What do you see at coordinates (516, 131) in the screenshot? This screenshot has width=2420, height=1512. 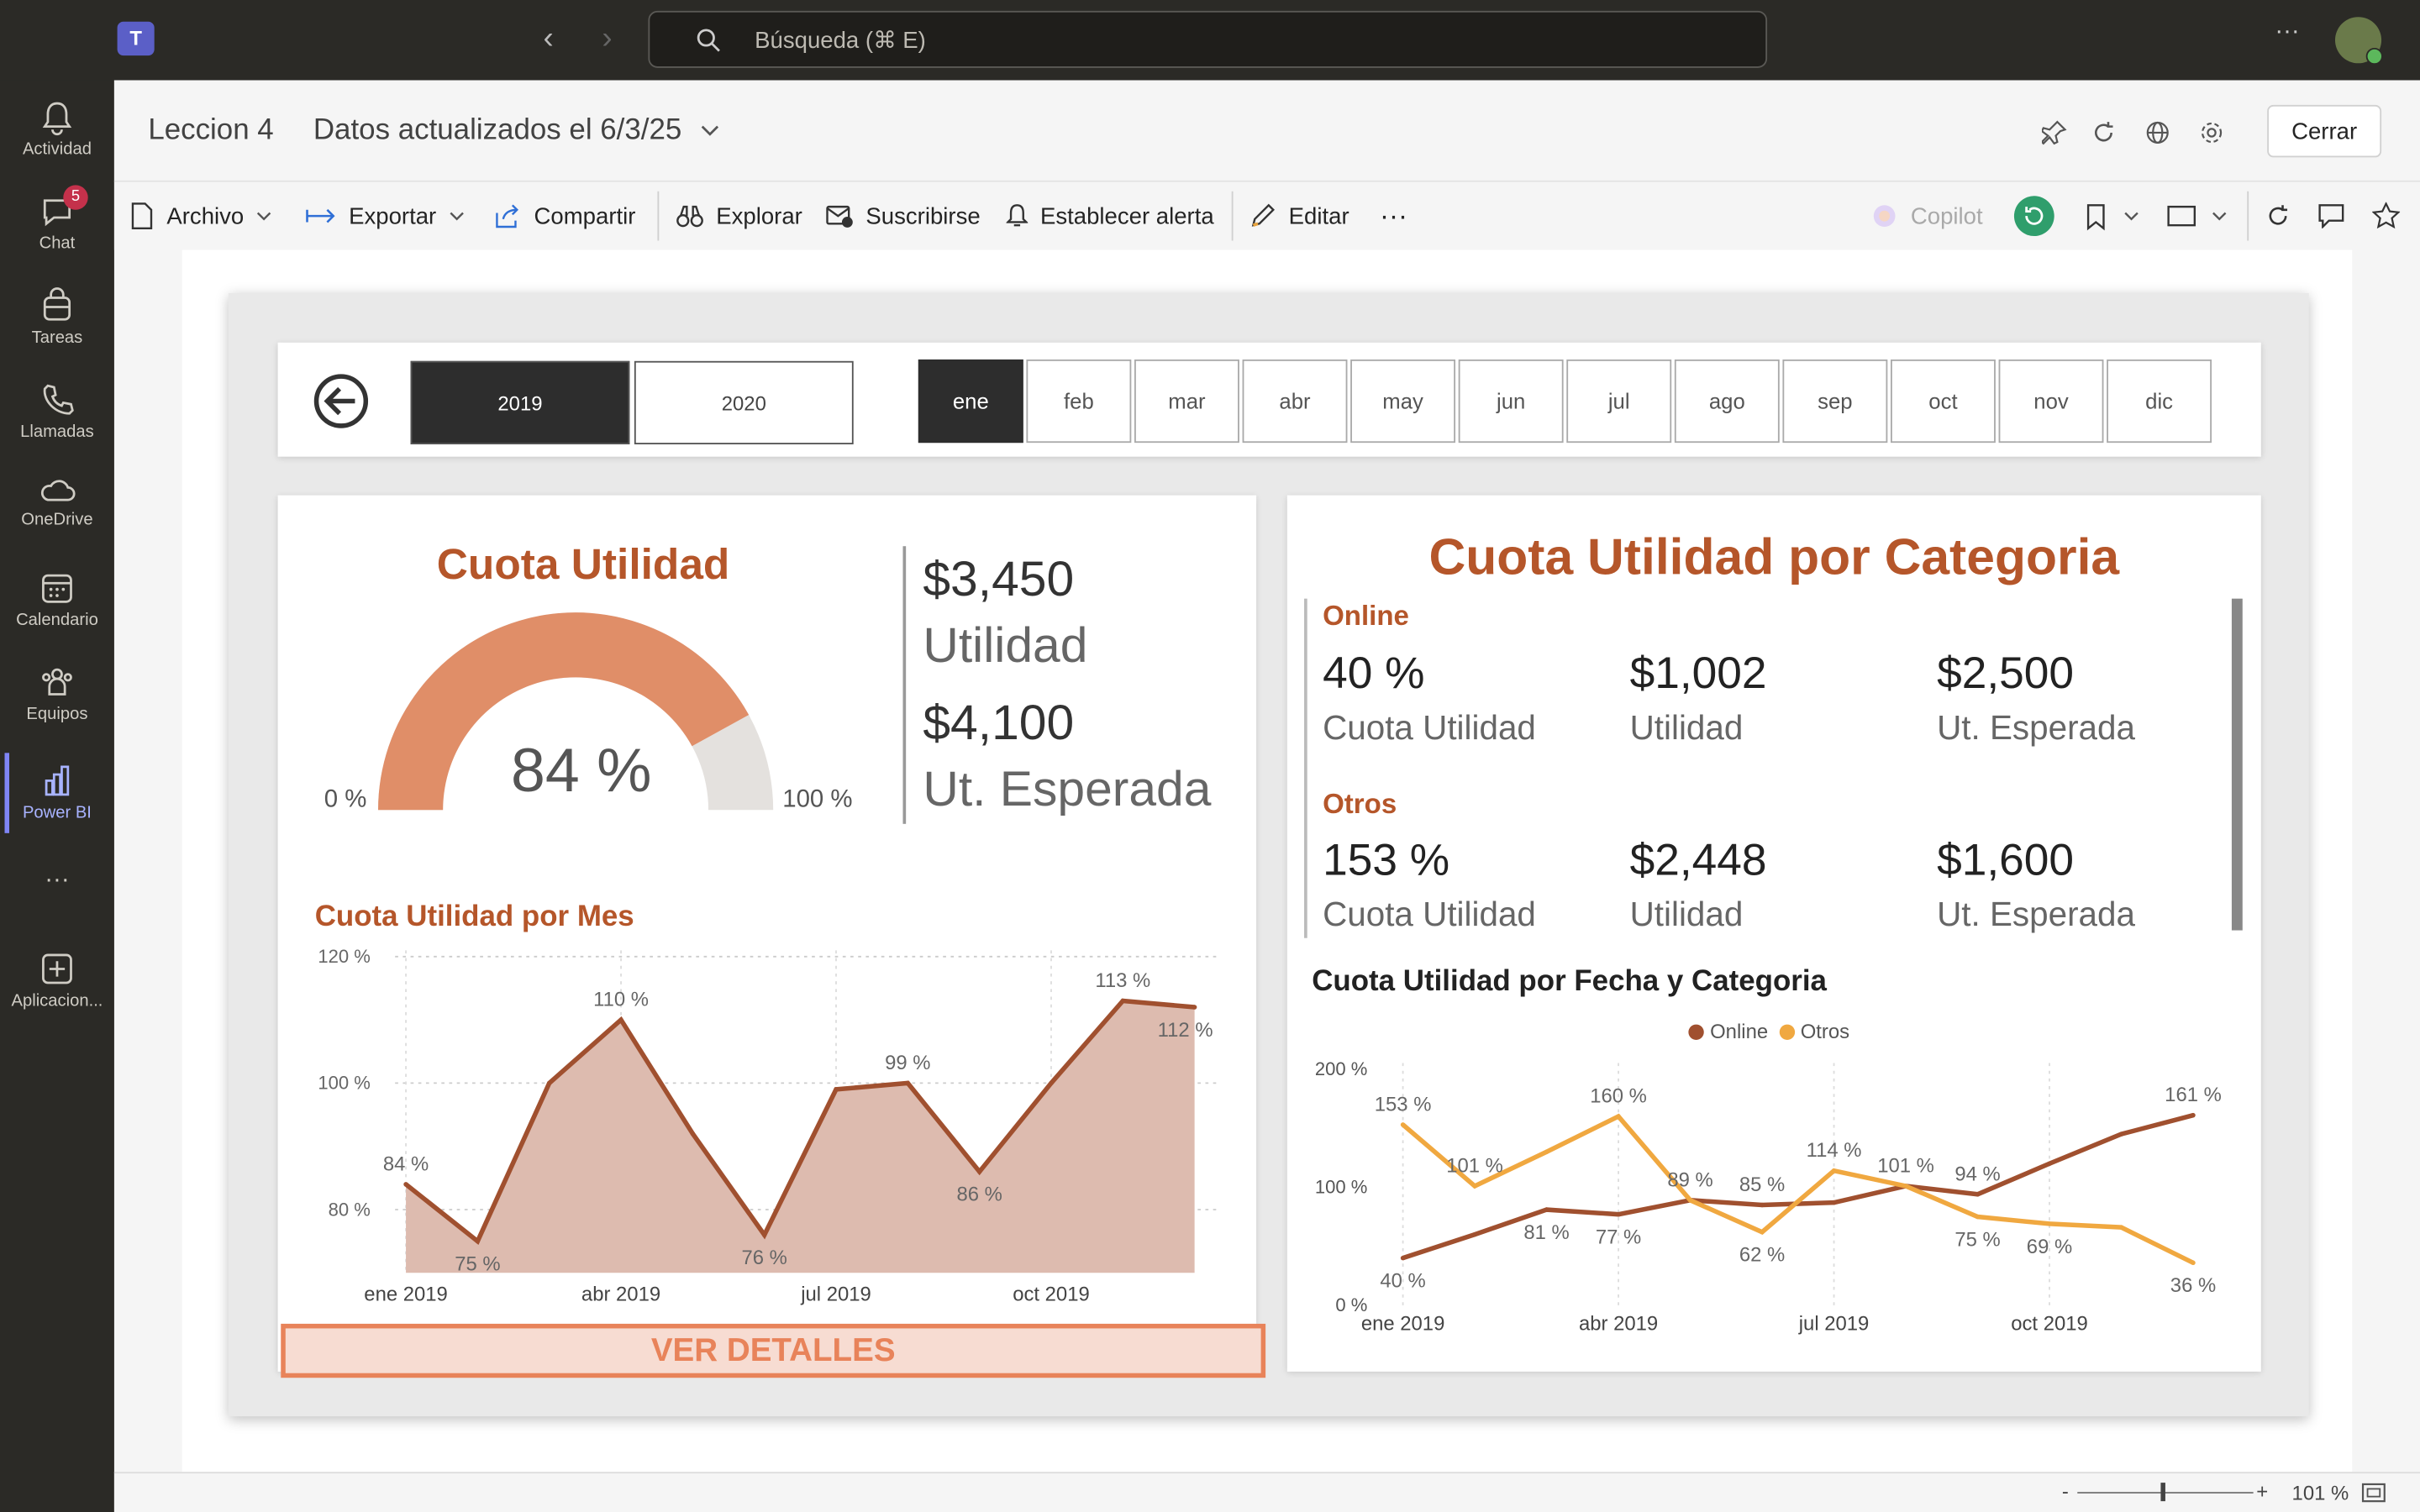 I see `data-updated-dropdown: Datos actualizados el 6/3/25` at bounding box center [516, 131].